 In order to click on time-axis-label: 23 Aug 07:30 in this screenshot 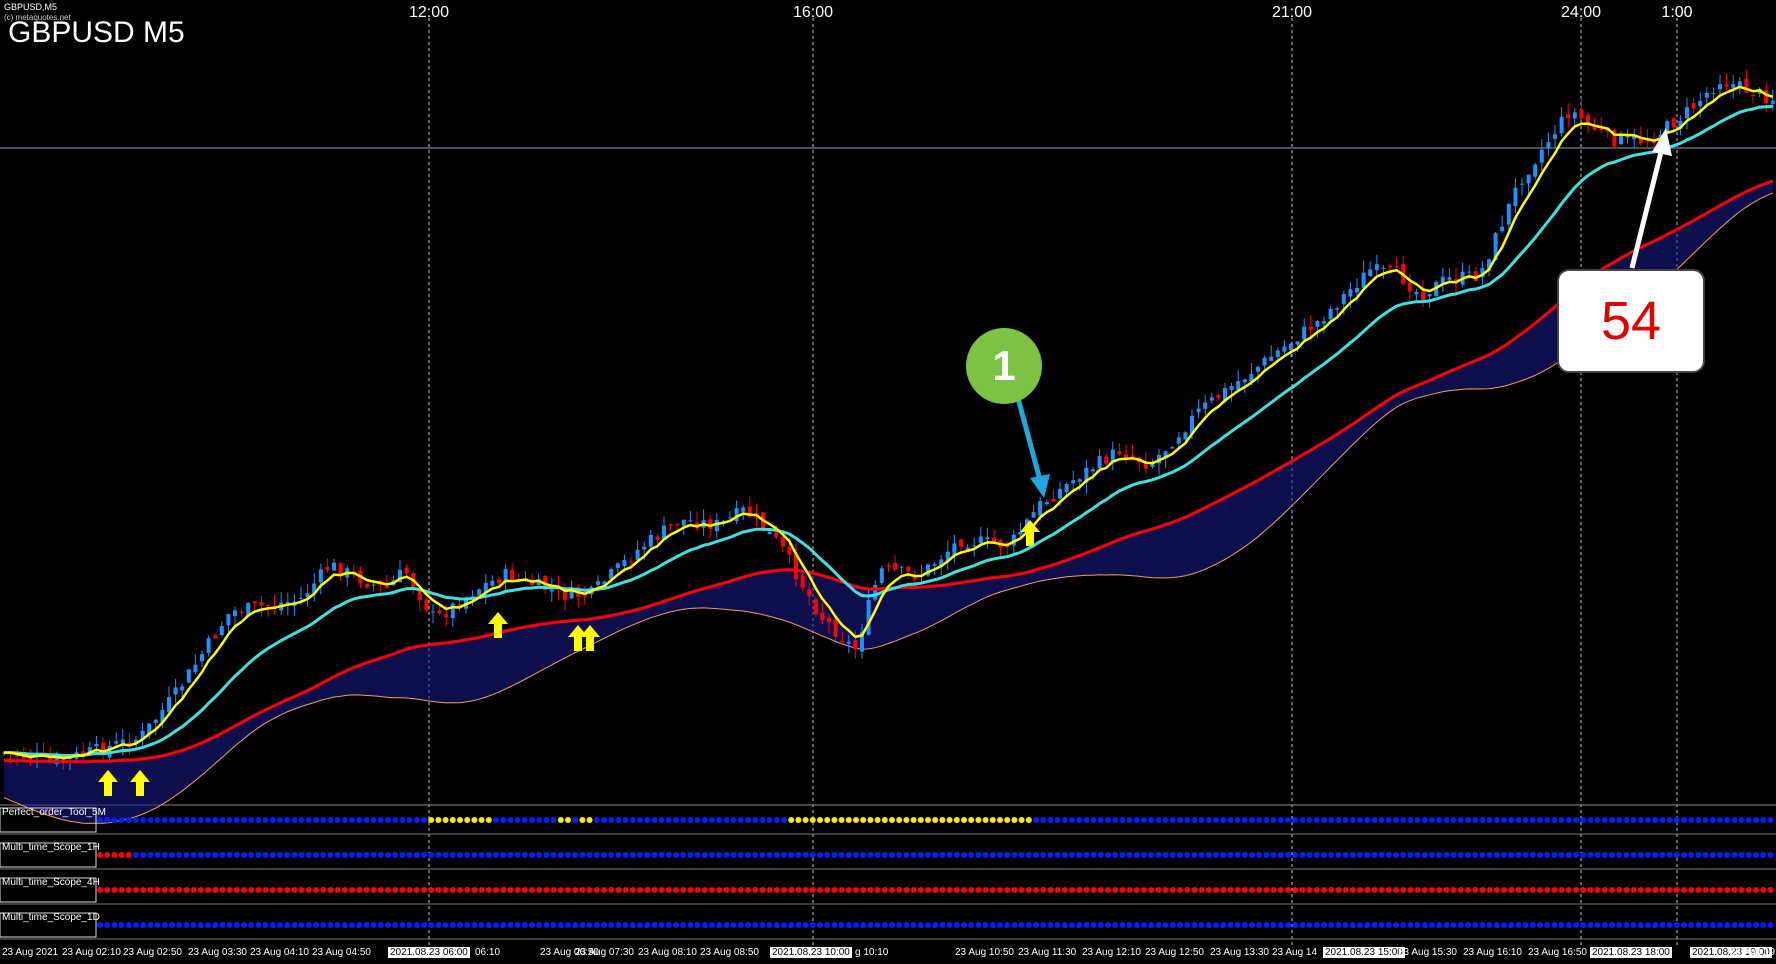, I will do `click(604, 952)`.